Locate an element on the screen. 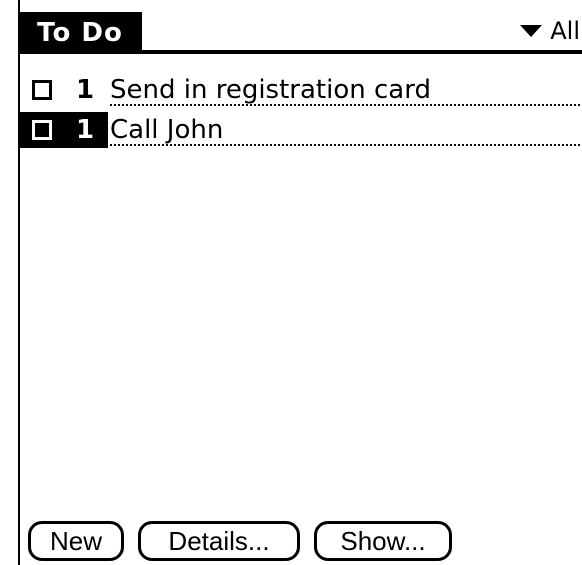  todo-item: 1 Send in registration card is located at coordinates (301, 90).